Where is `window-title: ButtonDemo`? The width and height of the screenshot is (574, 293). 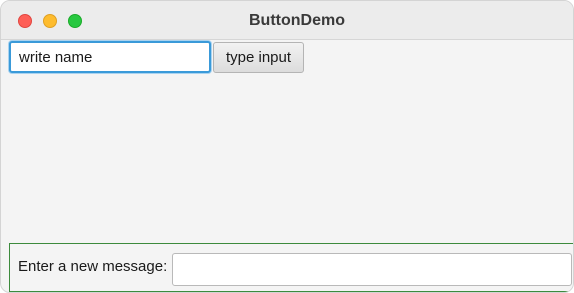
window-title: ButtonDemo is located at coordinates (297, 20).